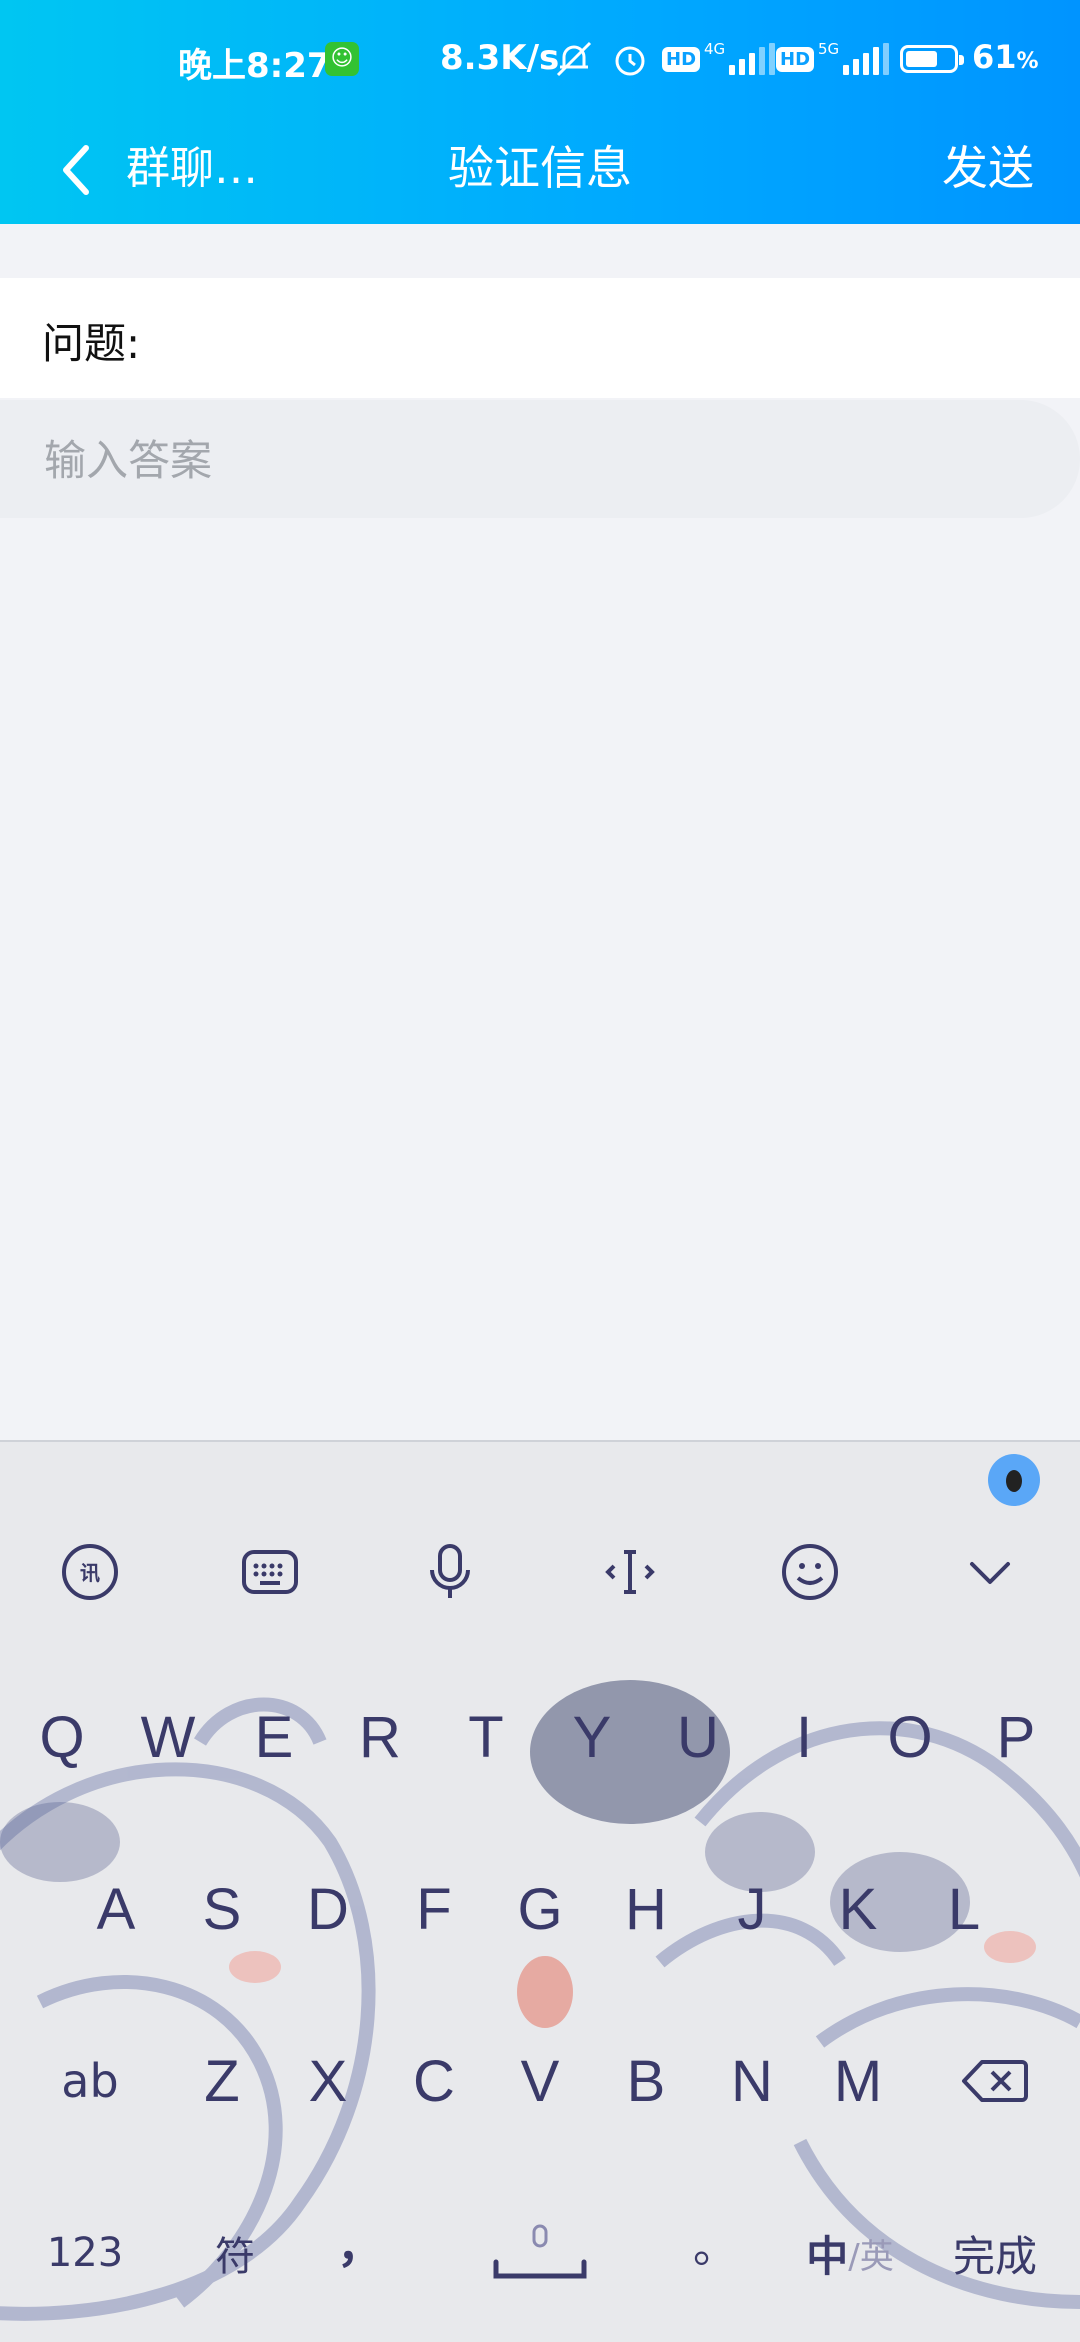 The width and height of the screenshot is (1080, 2342). I want to click on numeric-key: 123, so click(85, 2253).